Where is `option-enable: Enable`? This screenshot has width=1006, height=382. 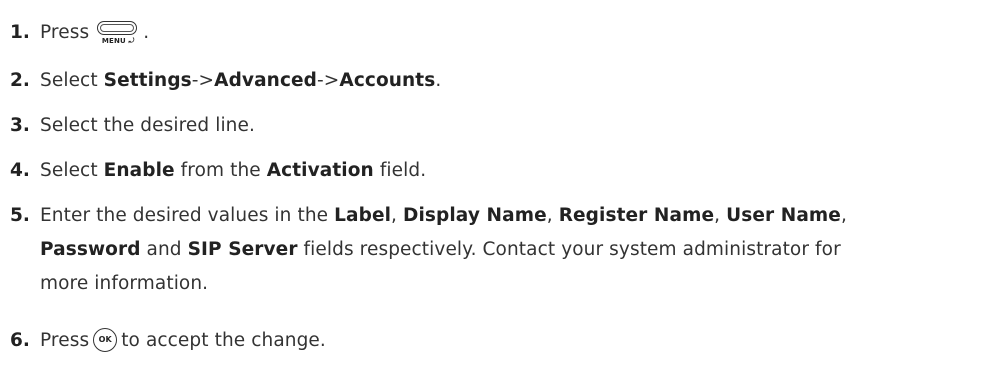
option-enable: Enable is located at coordinates (139, 170).